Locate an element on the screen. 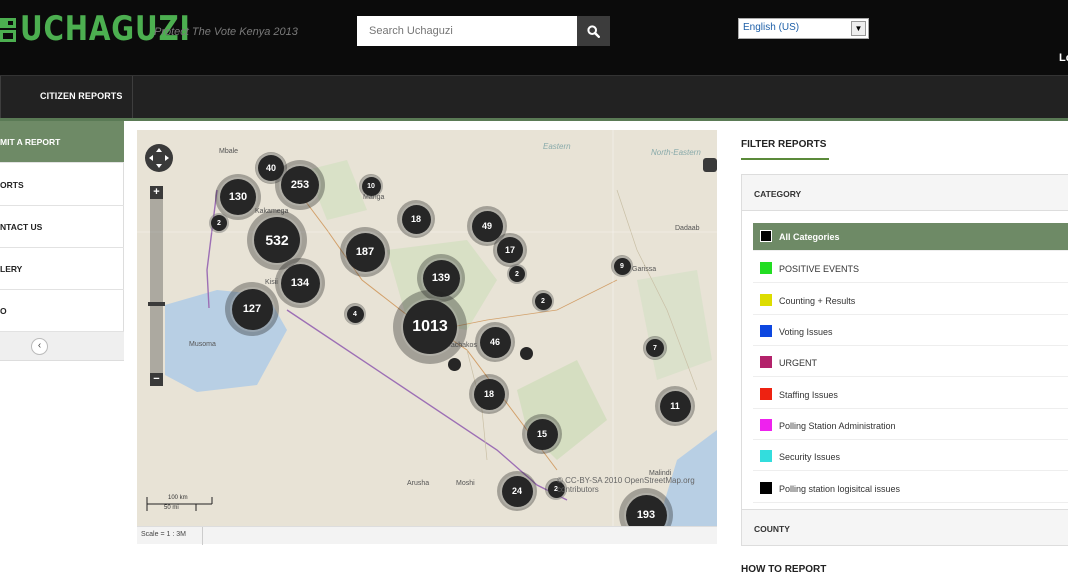  filter-reports-title: FILTER REPORTS is located at coordinates (784, 144).